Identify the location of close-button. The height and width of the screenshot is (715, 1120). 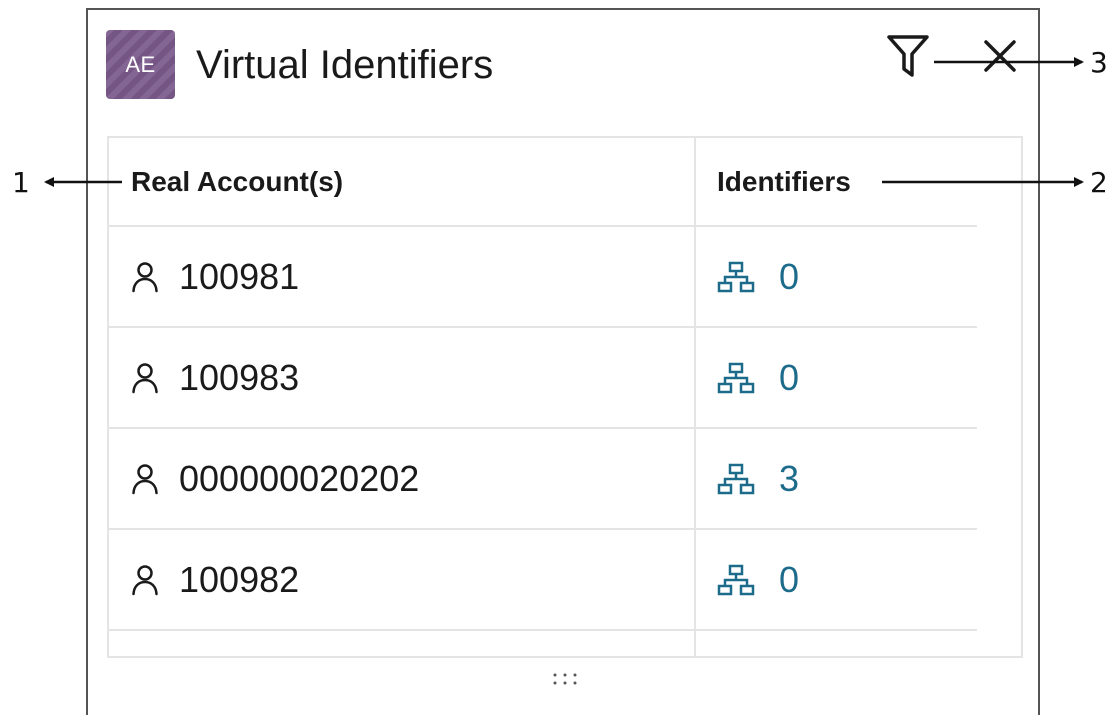
(1000, 56).